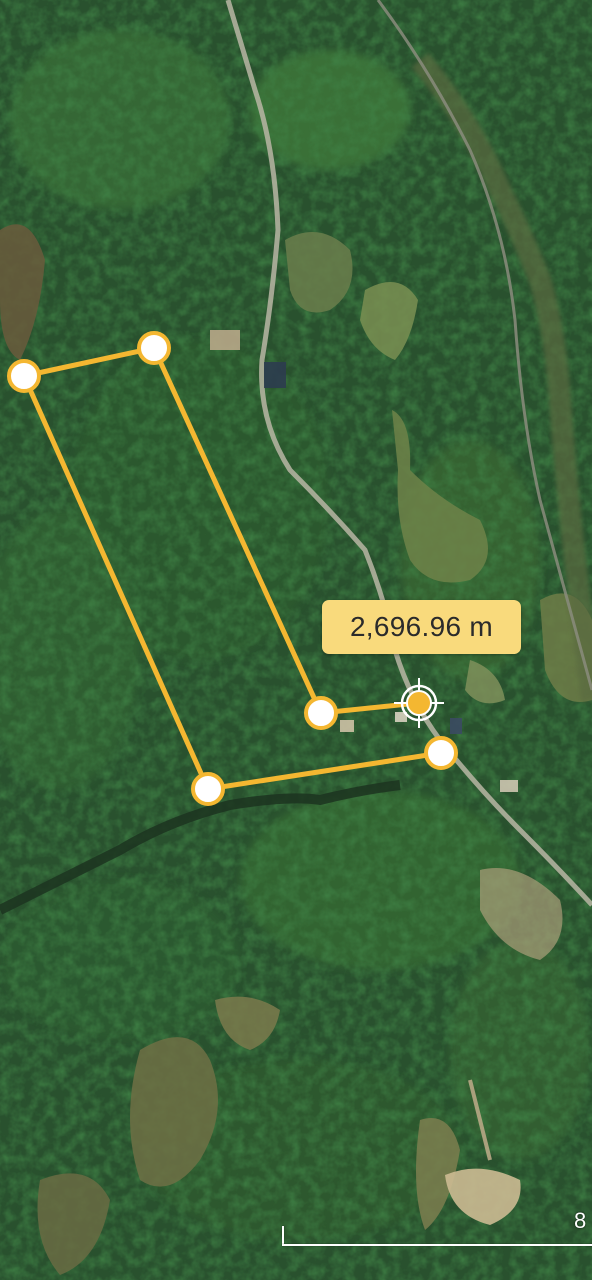 This screenshot has width=592, height=1280. Describe the element at coordinates (421, 627) in the screenshot. I see `distance-label: 2,696.96 m` at that location.